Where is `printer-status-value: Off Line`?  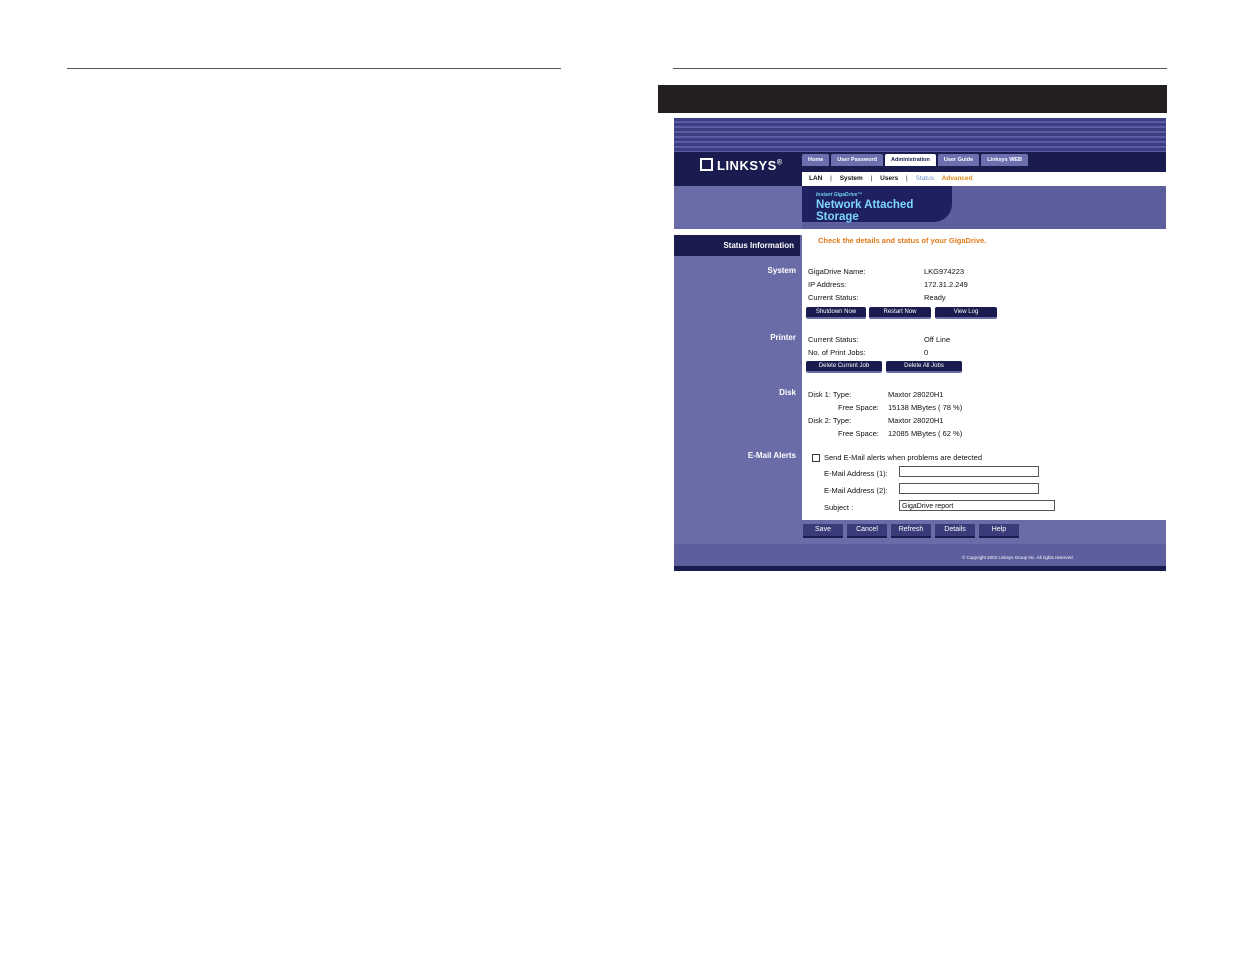 printer-status-value: Off Line is located at coordinates (937, 339).